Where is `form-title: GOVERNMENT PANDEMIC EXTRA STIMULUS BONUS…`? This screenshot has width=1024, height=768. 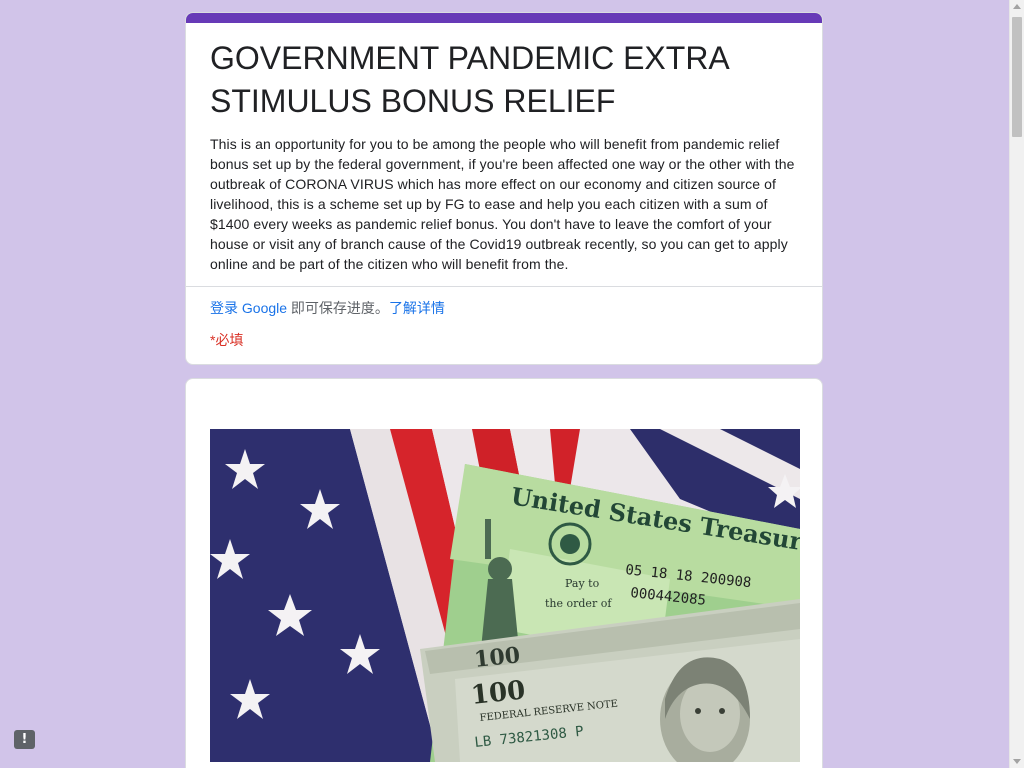
form-title: GOVERNMENT PANDEMIC EXTRA STIMULUS BONUS… is located at coordinates (469, 79).